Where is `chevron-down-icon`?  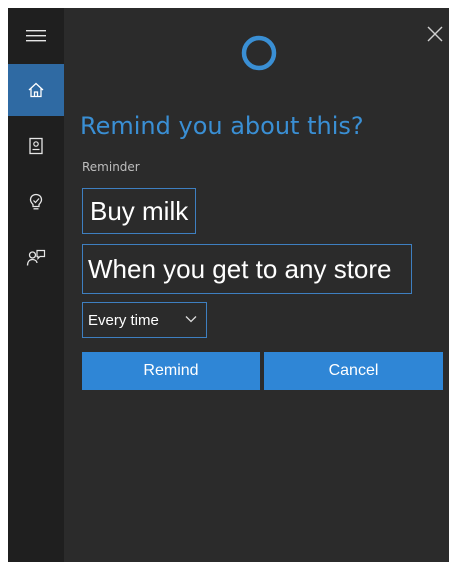 chevron-down-icon is located at coordinates (191, 319).